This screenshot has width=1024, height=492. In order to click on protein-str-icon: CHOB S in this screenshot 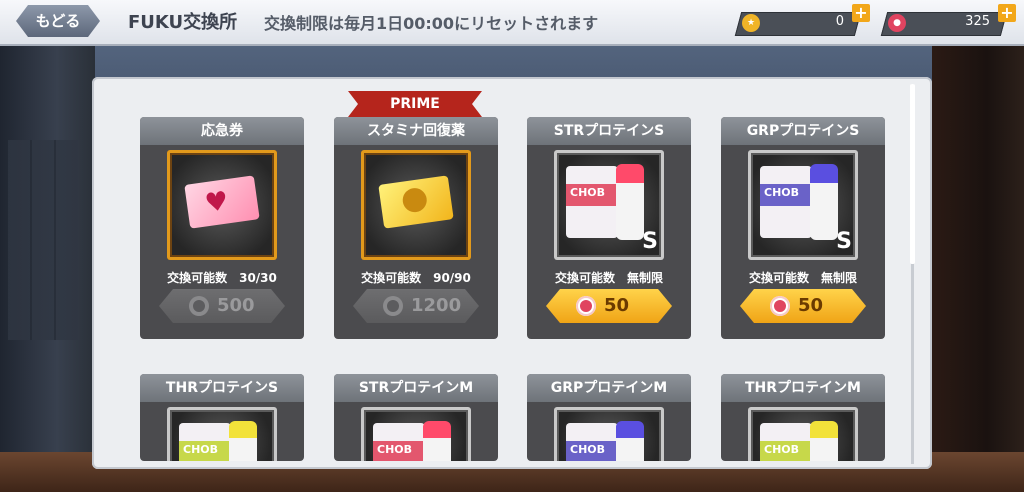, I will do `click(609, 205)`.